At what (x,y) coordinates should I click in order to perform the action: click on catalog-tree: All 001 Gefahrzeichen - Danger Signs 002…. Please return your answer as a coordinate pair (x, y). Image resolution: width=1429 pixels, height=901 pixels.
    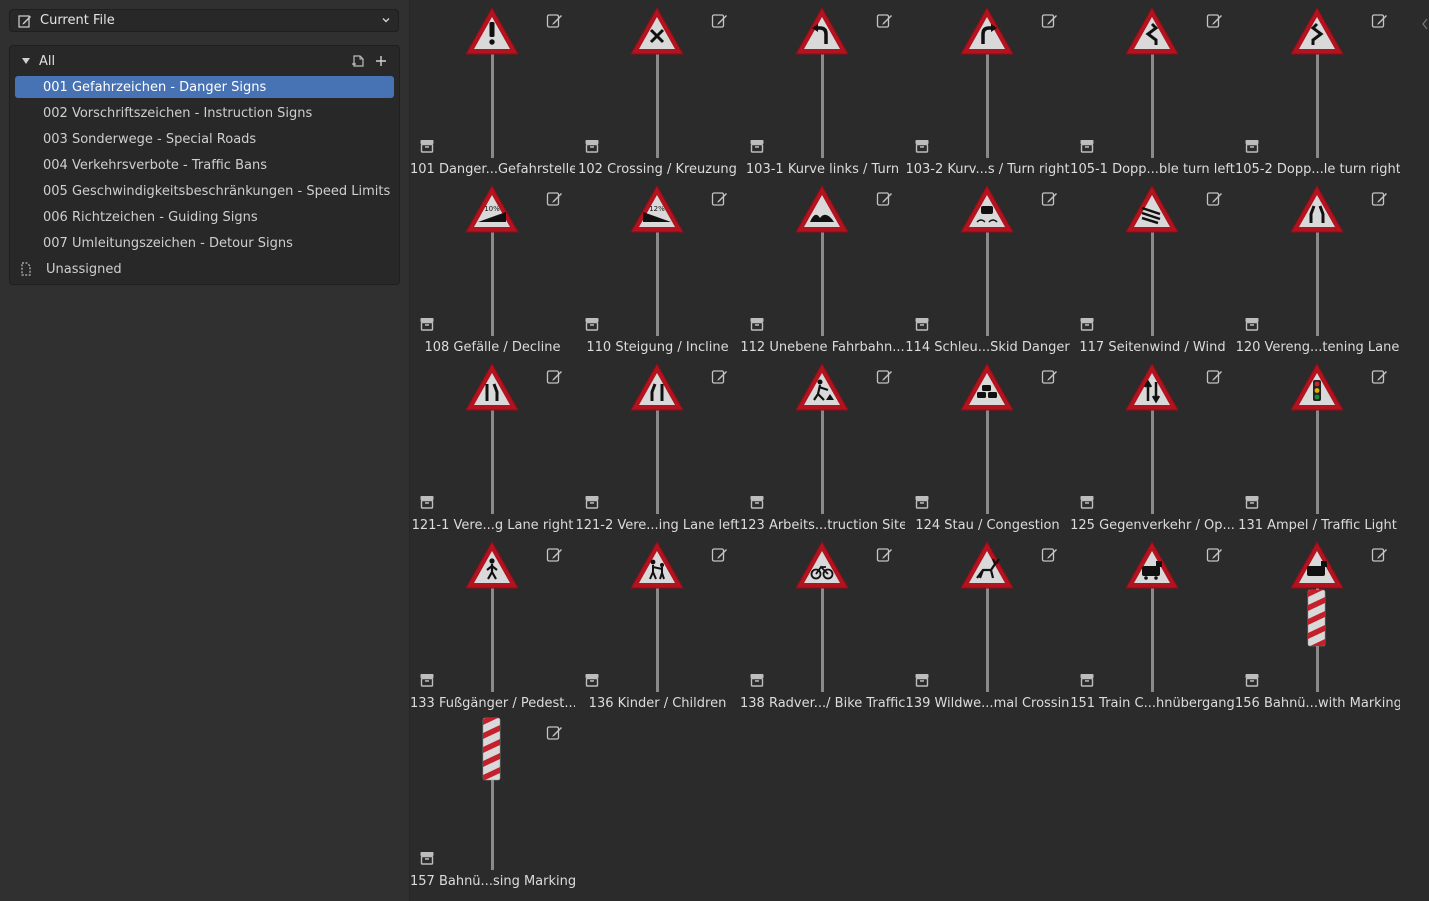
    Looking at the image, I should click on (204, 165).